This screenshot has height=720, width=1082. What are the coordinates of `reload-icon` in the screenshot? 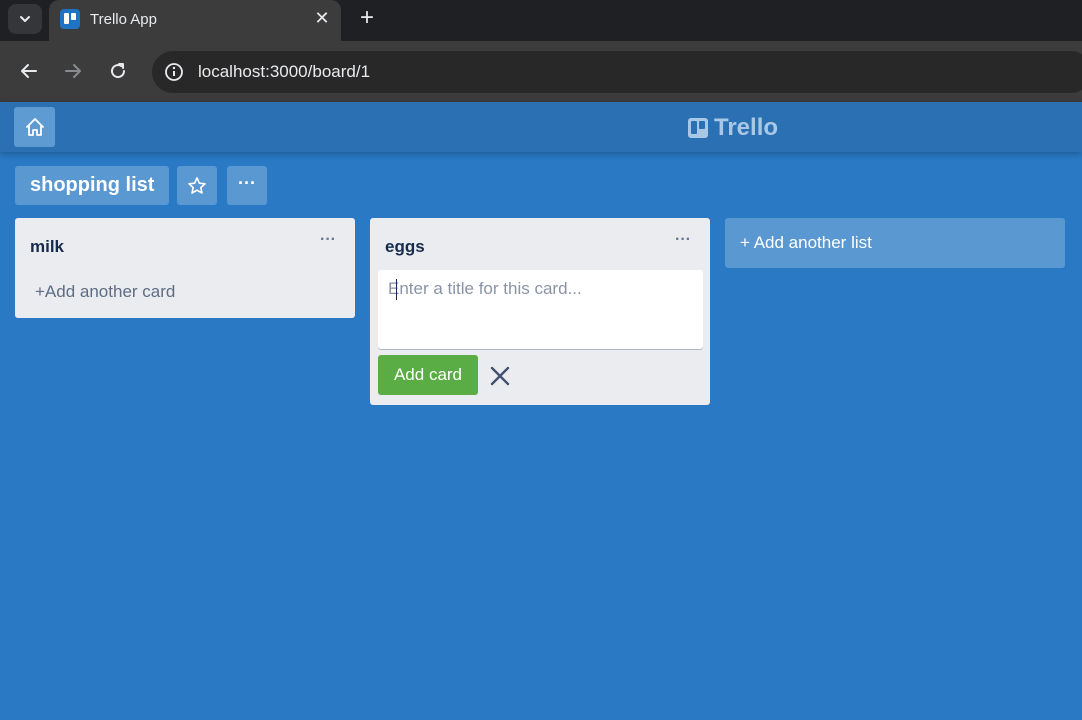 It's located at (118, 71).